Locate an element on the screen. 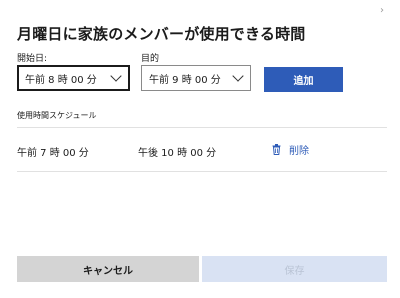  delete-button: 削除 is located at coordinates (290, 149).